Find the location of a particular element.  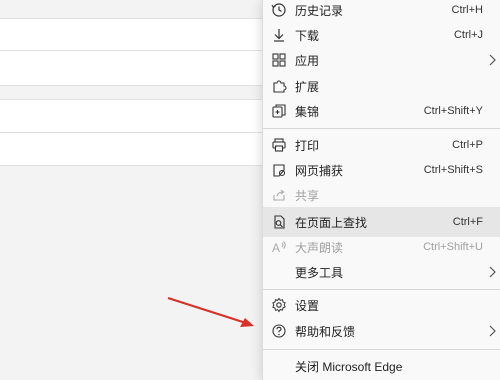

menu-item-downloads: 下载 Ctrl+J is located at coordinates (381, 35).